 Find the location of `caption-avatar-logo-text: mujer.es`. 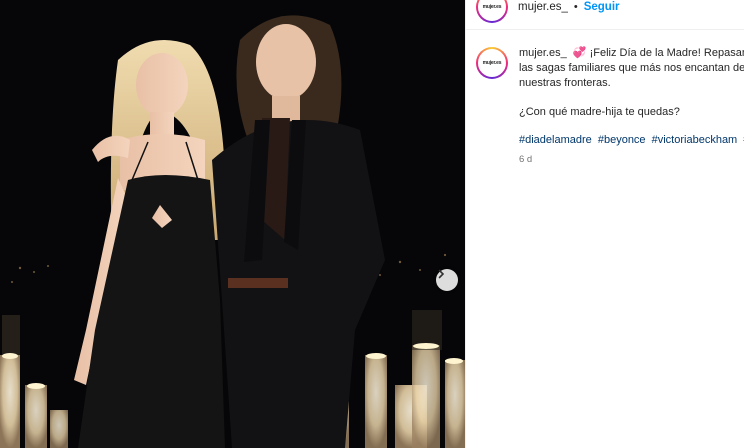

caption-avatar-logo-text: mujer.es is located at coordinates (492, 63).